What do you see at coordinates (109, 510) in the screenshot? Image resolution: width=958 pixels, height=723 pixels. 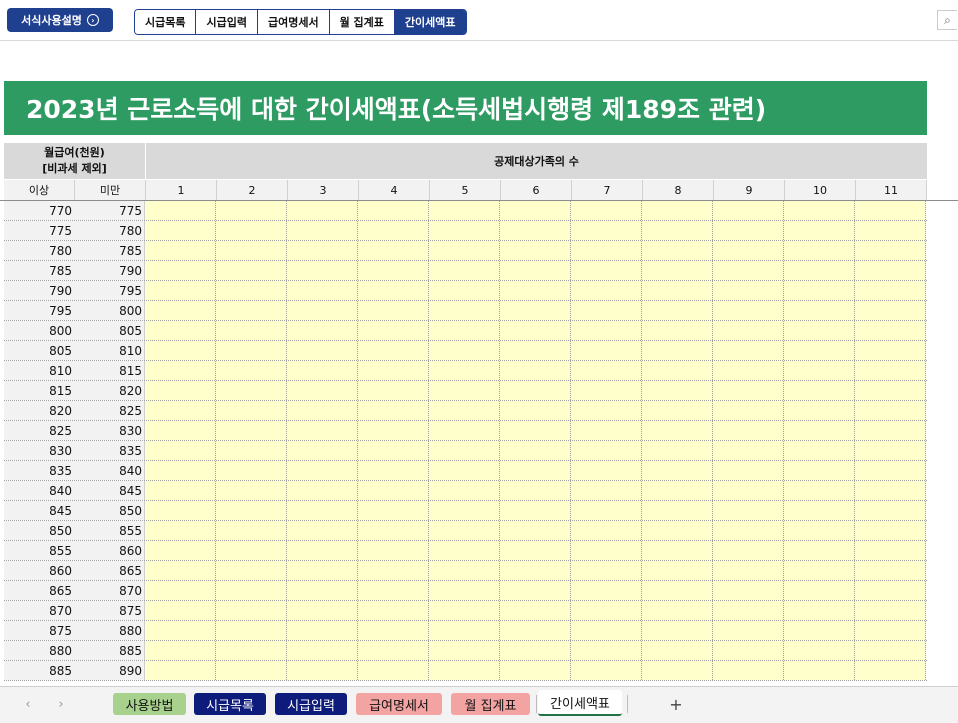 I see `pay-to-cell: 850` at bounding box center [109, 510].